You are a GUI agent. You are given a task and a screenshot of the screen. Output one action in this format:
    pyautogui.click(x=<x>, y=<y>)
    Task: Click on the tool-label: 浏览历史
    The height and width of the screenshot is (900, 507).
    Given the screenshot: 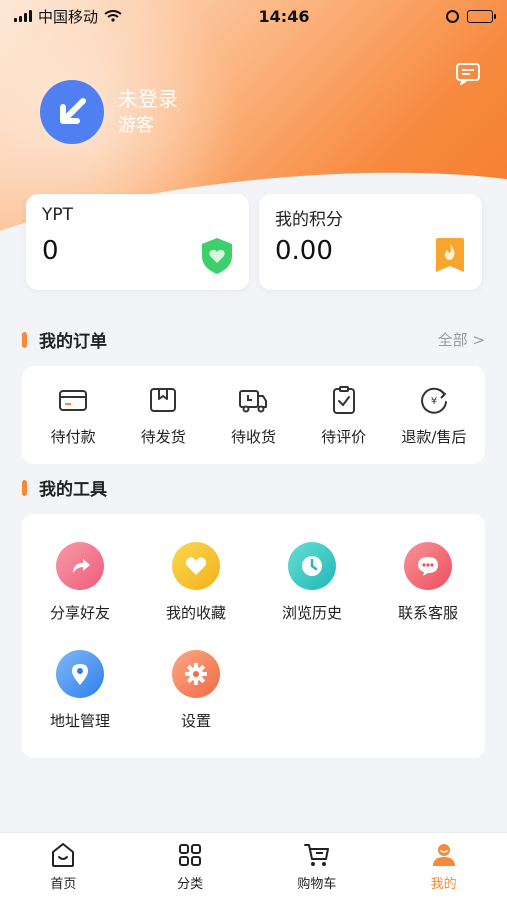 What is the action you would take?
    pyautogui.click(x=311, y=613)
    